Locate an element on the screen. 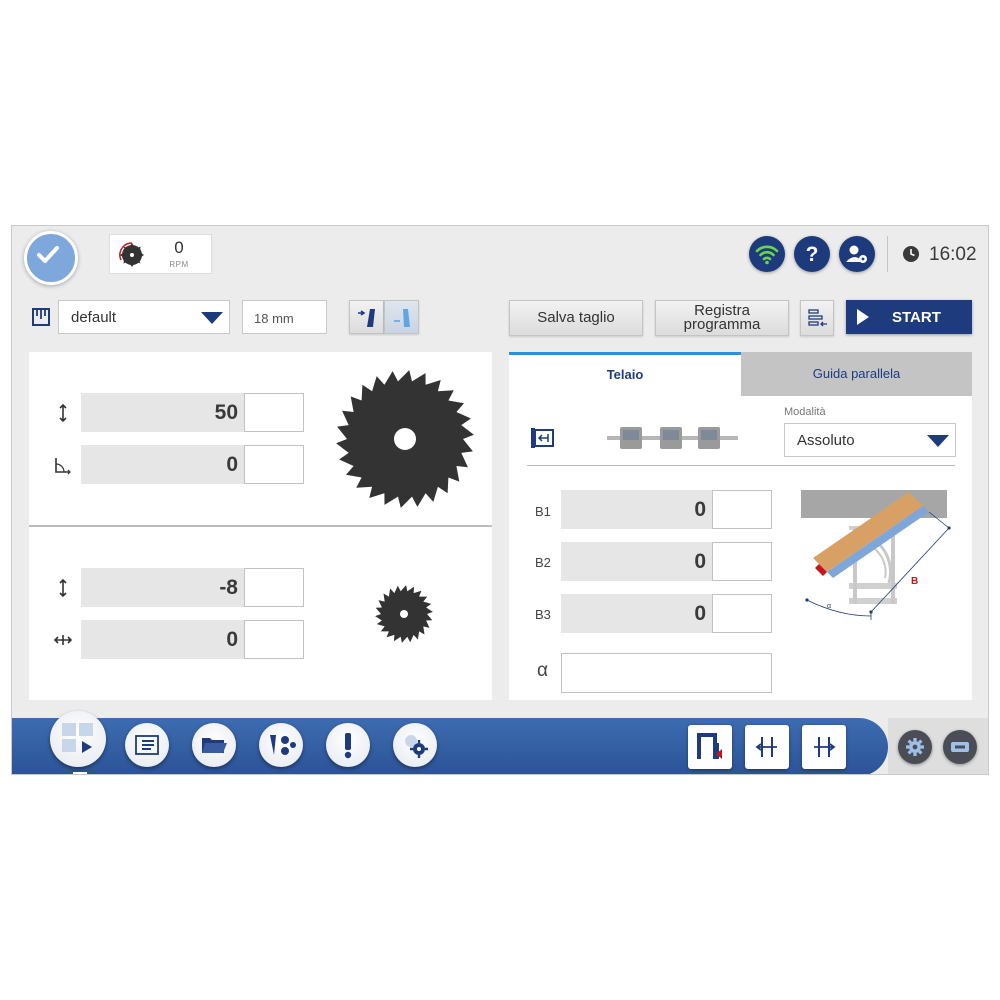 The image size is (1000, 1000). gear-icon is located at coordinates (915, 747).